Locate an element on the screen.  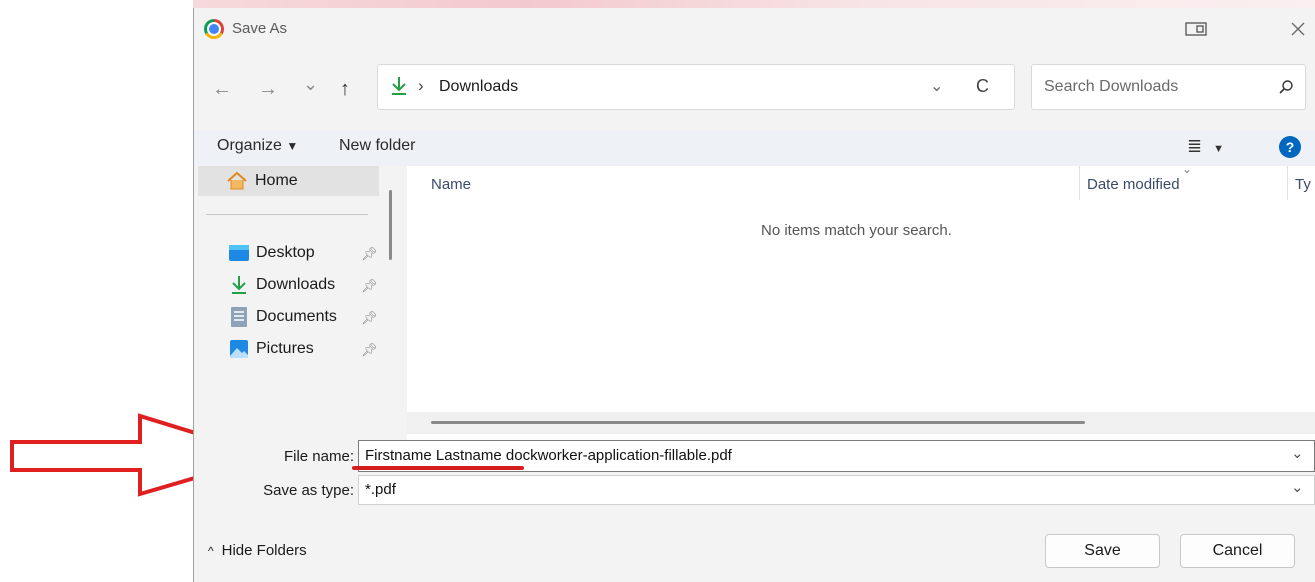
sidebar-item-label: Desktop is located at coordinates (285, 252).